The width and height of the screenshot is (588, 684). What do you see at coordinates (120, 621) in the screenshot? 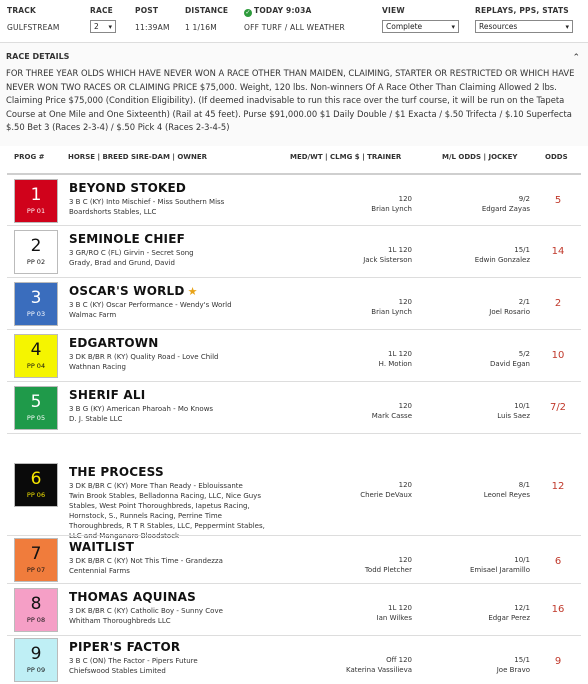
I see `owner: Whitham Thoroughbreds LLC` at bounding box center [120, 621].